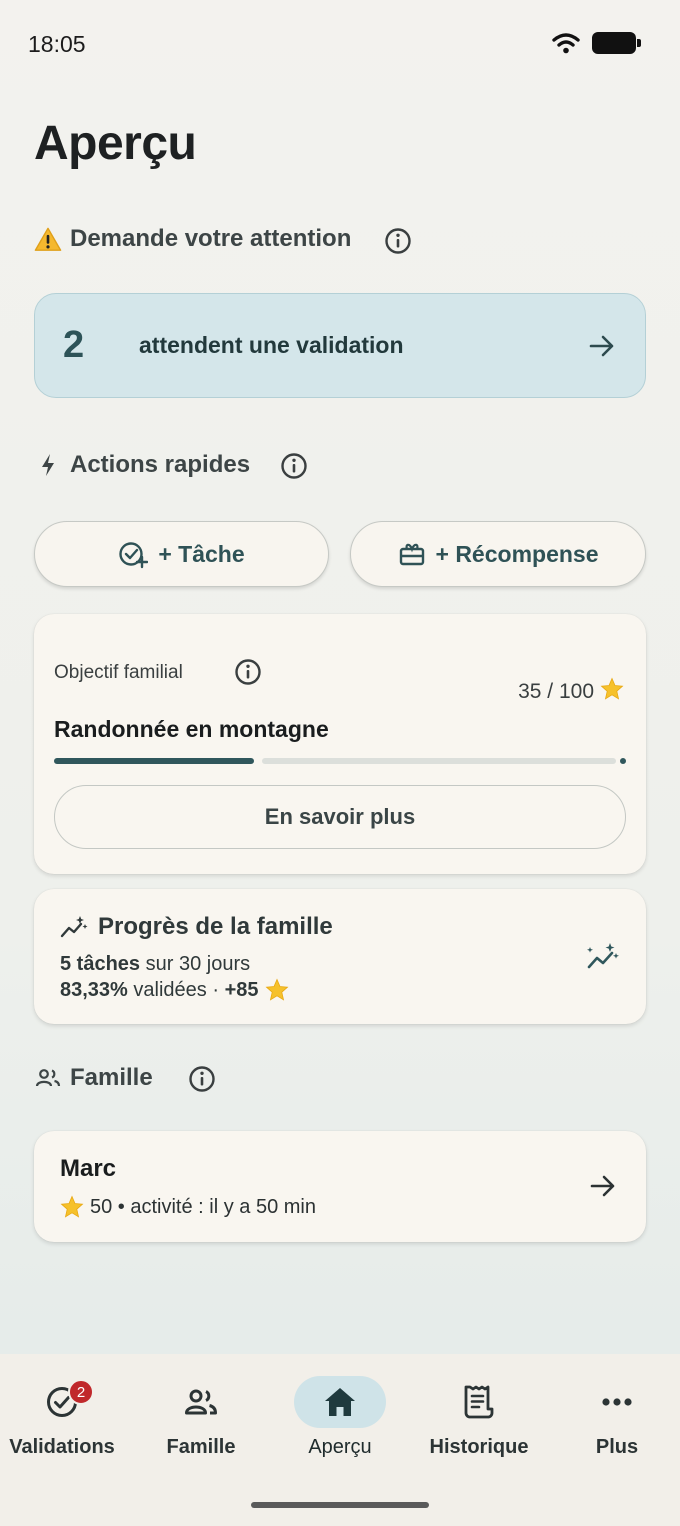  I want to click on home-indicator, so click(340, 1505).